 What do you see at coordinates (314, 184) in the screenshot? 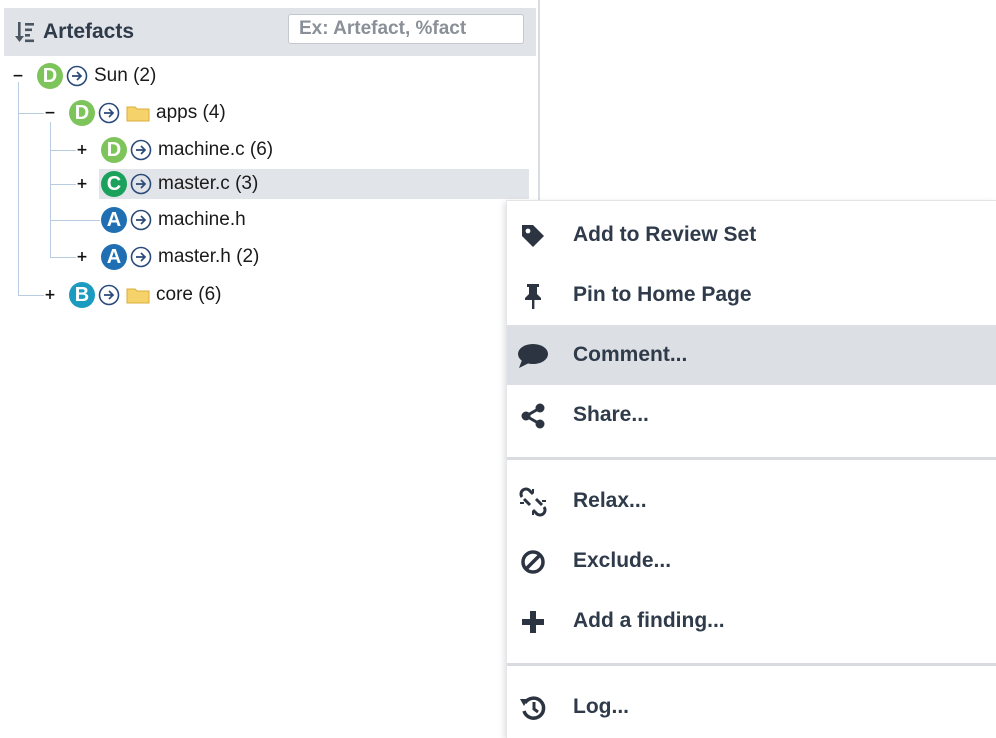
I see `tree-node-selected: C master.c (3)` at bounding box center [314, 184].